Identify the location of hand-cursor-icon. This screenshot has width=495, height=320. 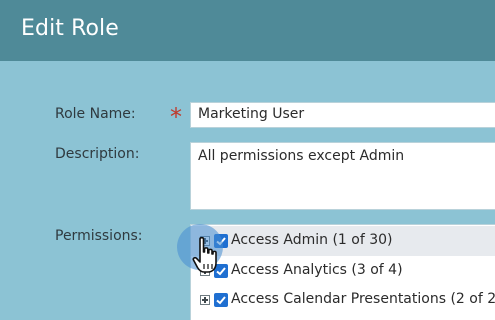
(204, 254).